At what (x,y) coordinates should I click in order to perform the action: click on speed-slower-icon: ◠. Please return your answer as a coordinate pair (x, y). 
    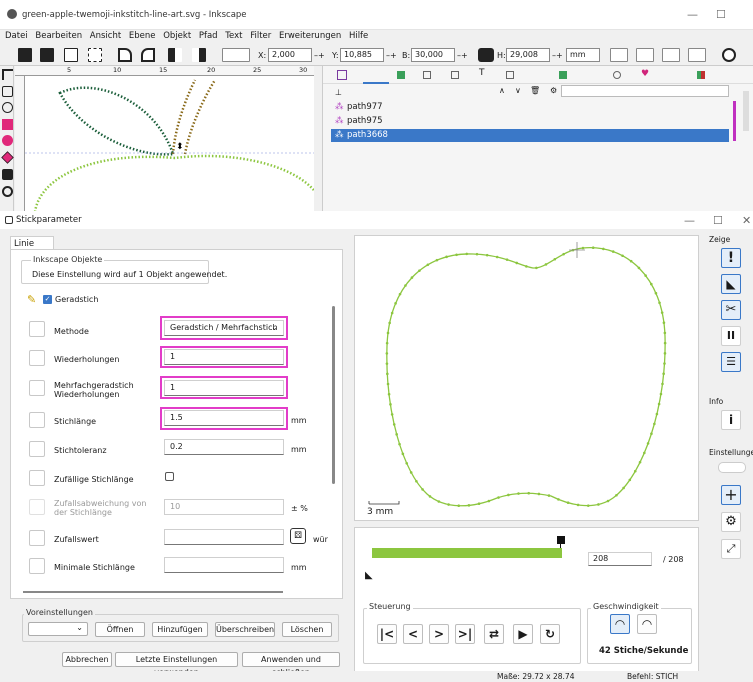
    Looking at the image, I should click on (620, 624).